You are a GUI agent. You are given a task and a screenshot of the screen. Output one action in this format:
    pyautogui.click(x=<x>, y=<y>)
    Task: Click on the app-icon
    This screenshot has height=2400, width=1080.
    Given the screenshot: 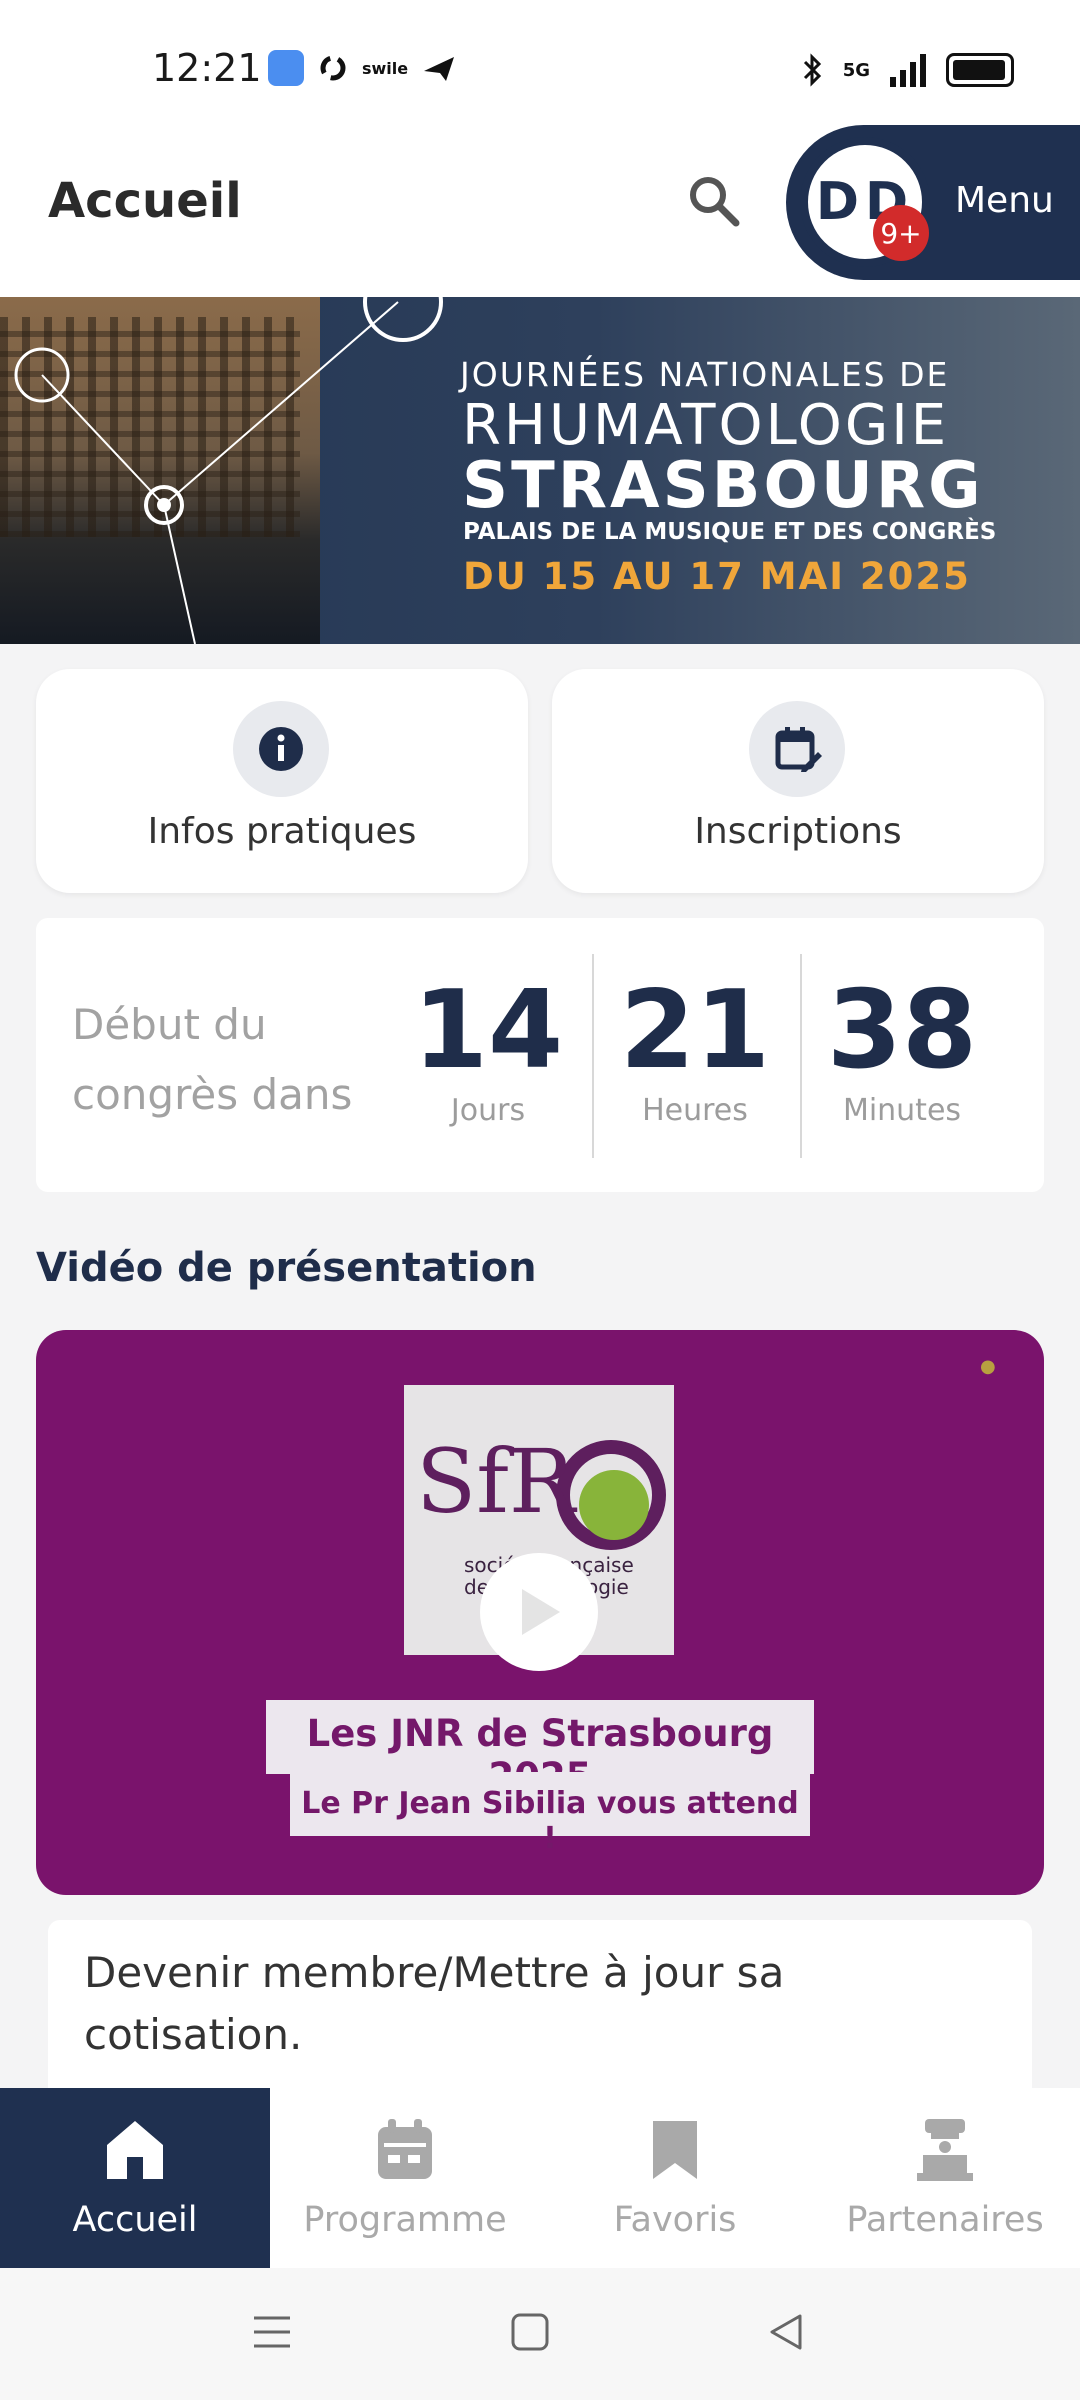 What is the action you would take?
    pyautogui.click(x=333, y=68)
    